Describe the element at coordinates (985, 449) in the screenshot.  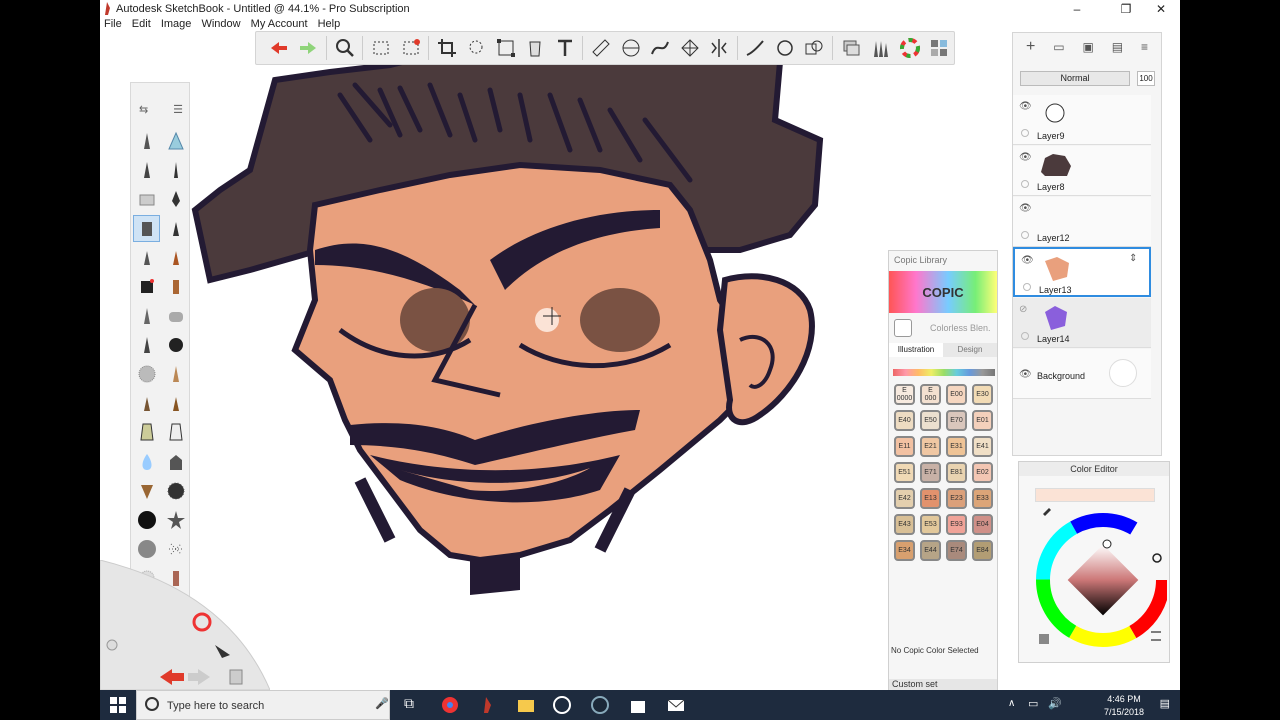
I see `copic-swatch: E41` at that location.